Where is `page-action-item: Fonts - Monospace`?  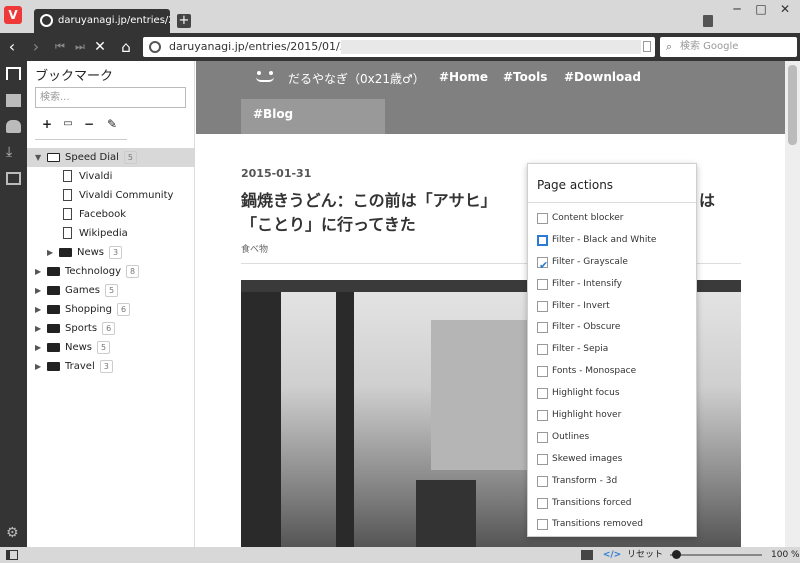 page-action-item: Fonts - Monospace is located at coordinates (614, 372).